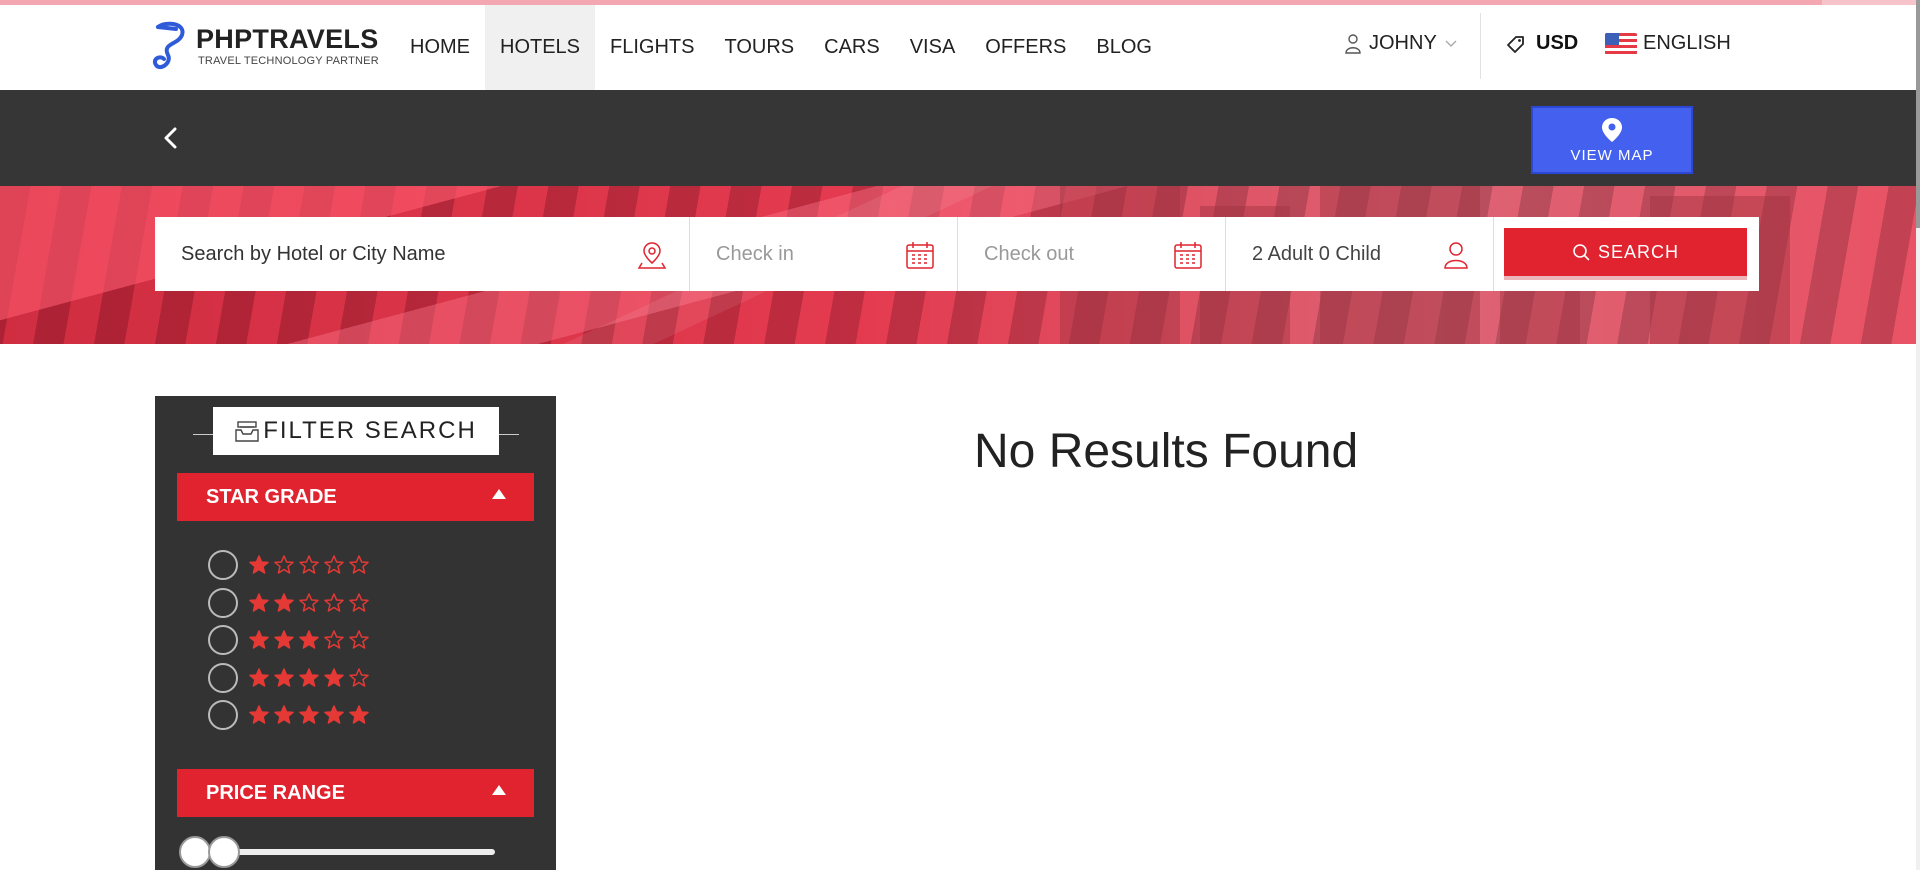 The height and width of the screenshot is (870, 1920). Describe the element at coordinates (271, 496) in the screenshot. I see `star-grade-label: STAR GRADE` at that location.